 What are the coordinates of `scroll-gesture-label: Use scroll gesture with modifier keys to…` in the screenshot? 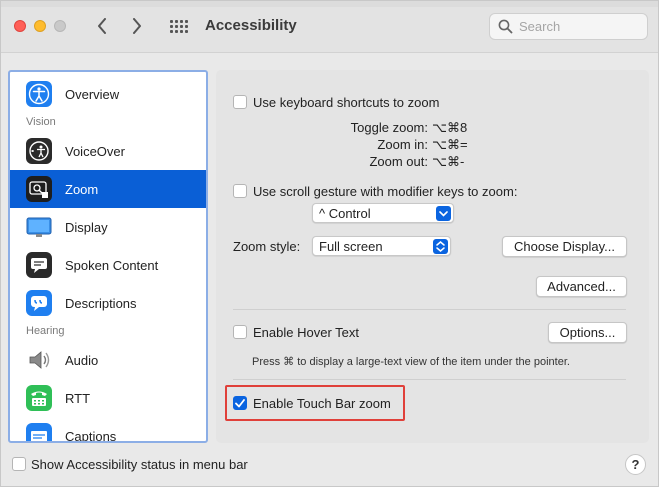 It's located at (385, 191).